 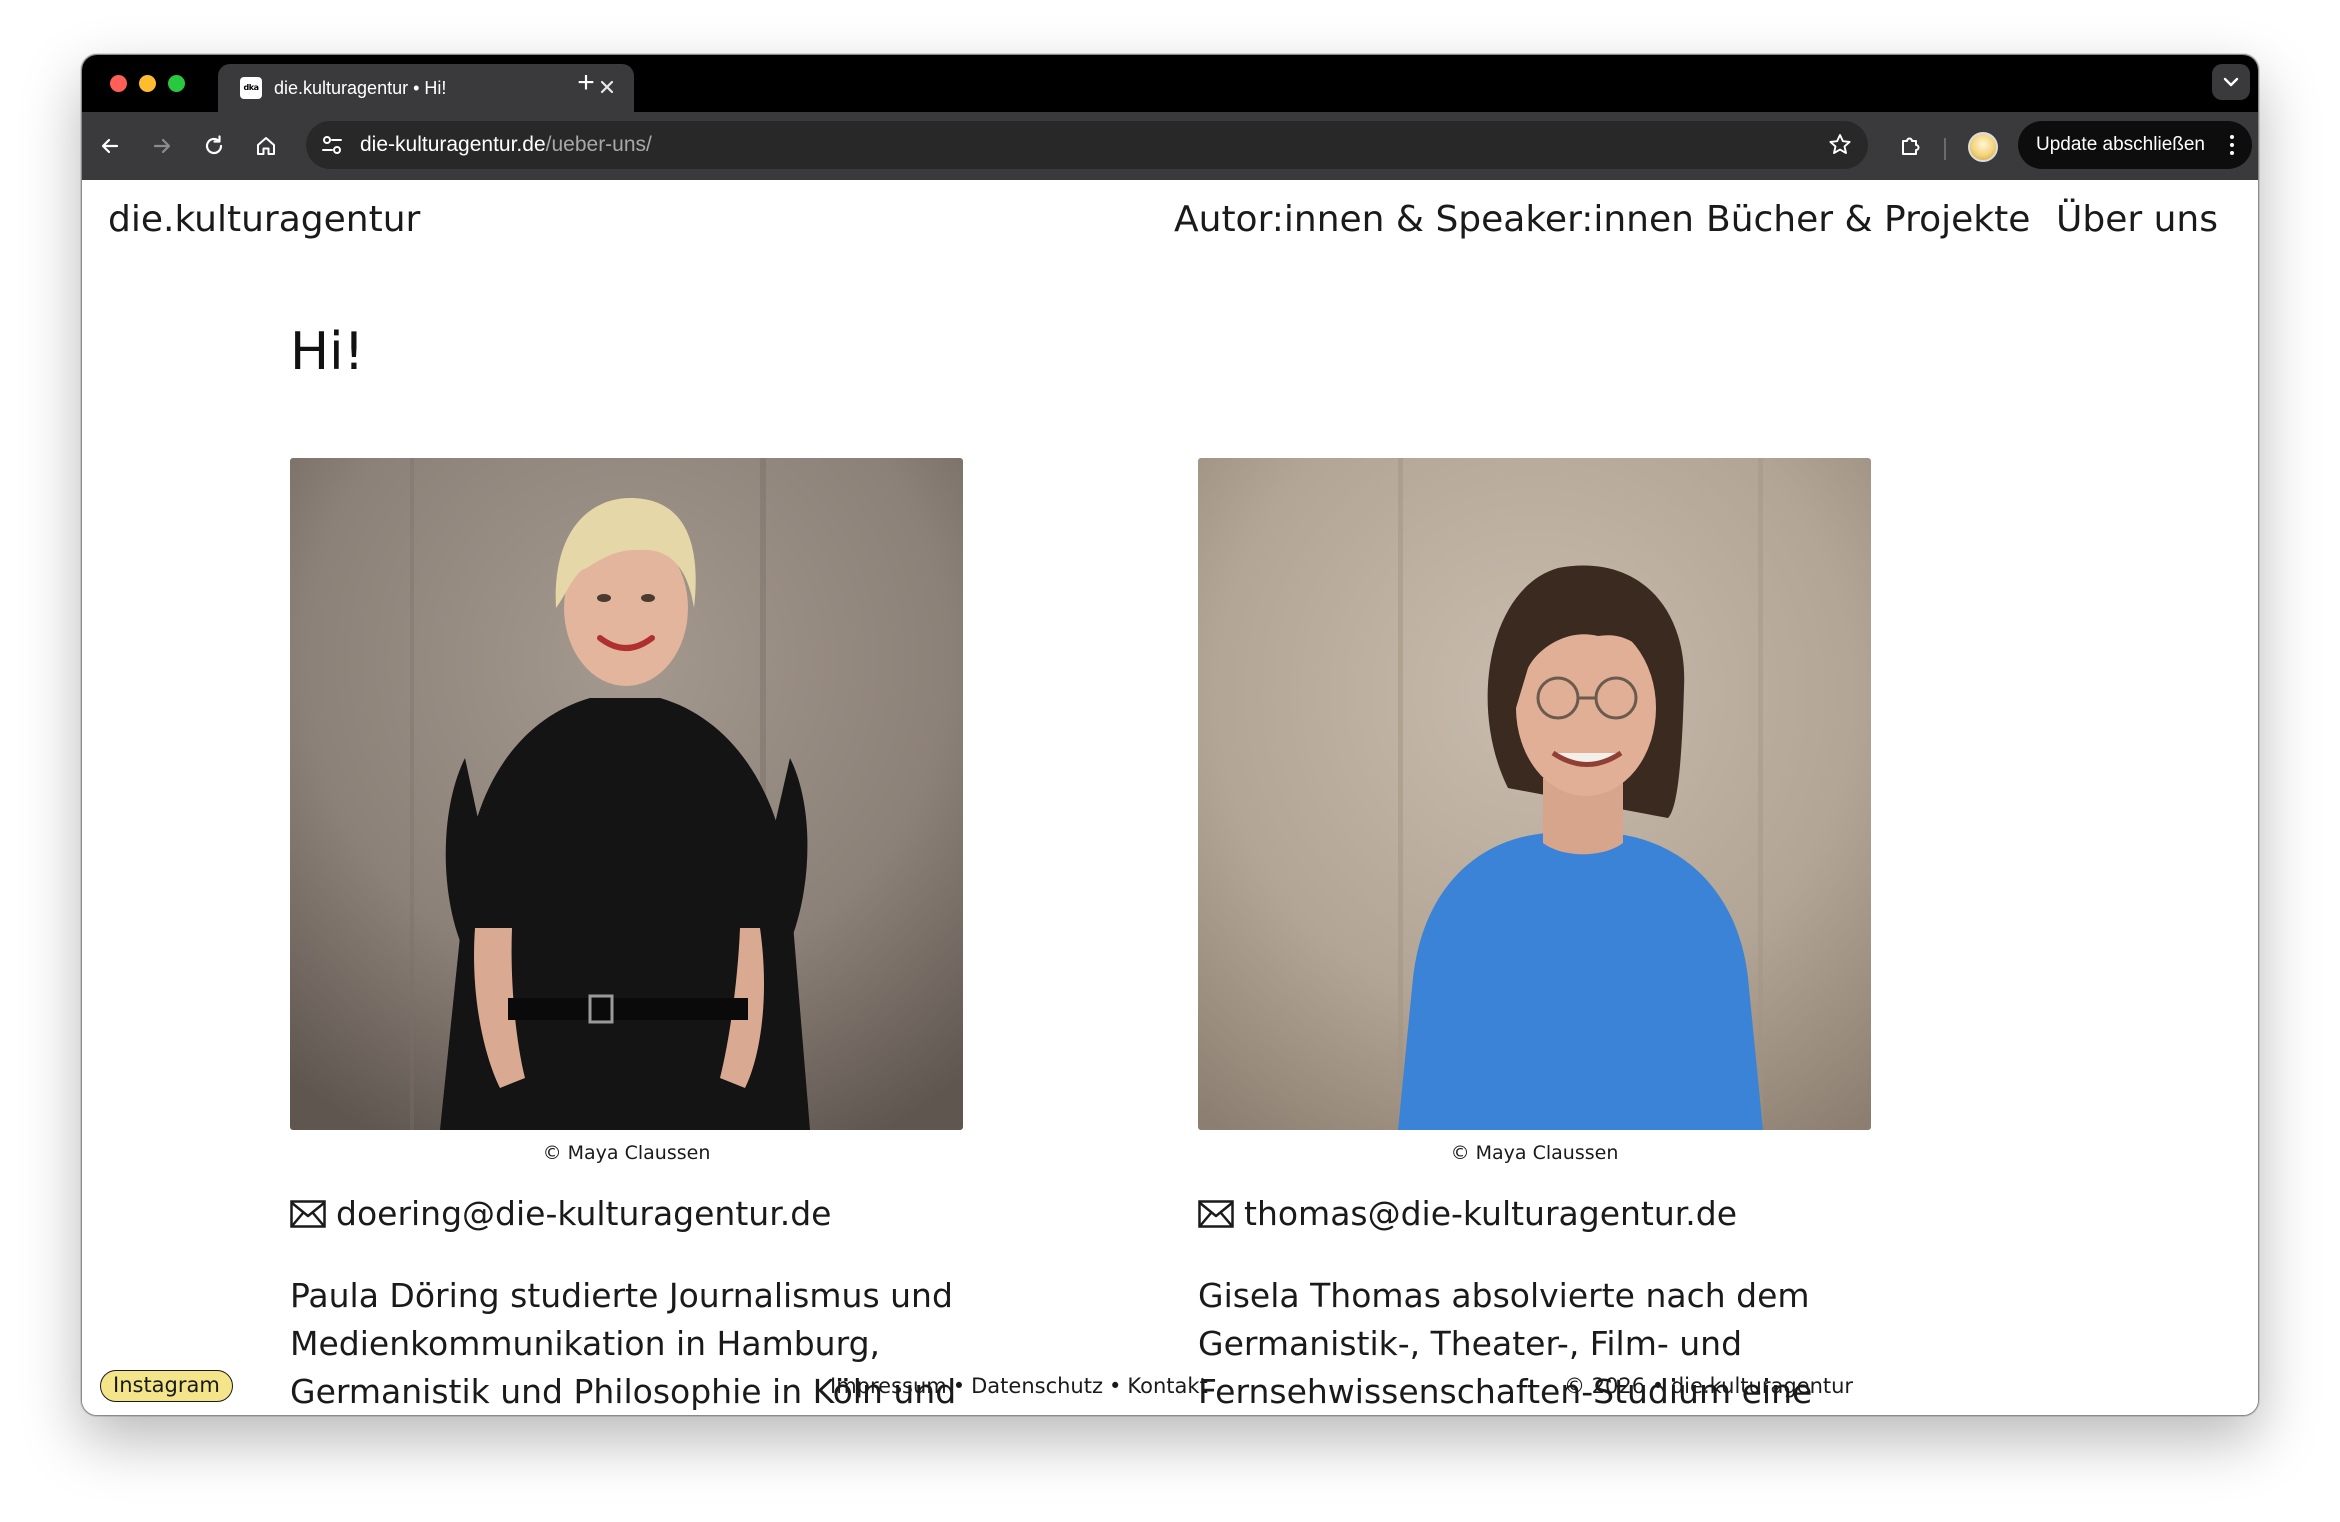 What do you see at coordinates (1087, 145) in the screenshot?
I see `address-bar: die-kulturagentur.de/ueber-uns/` at bounding box center [1087, 145].